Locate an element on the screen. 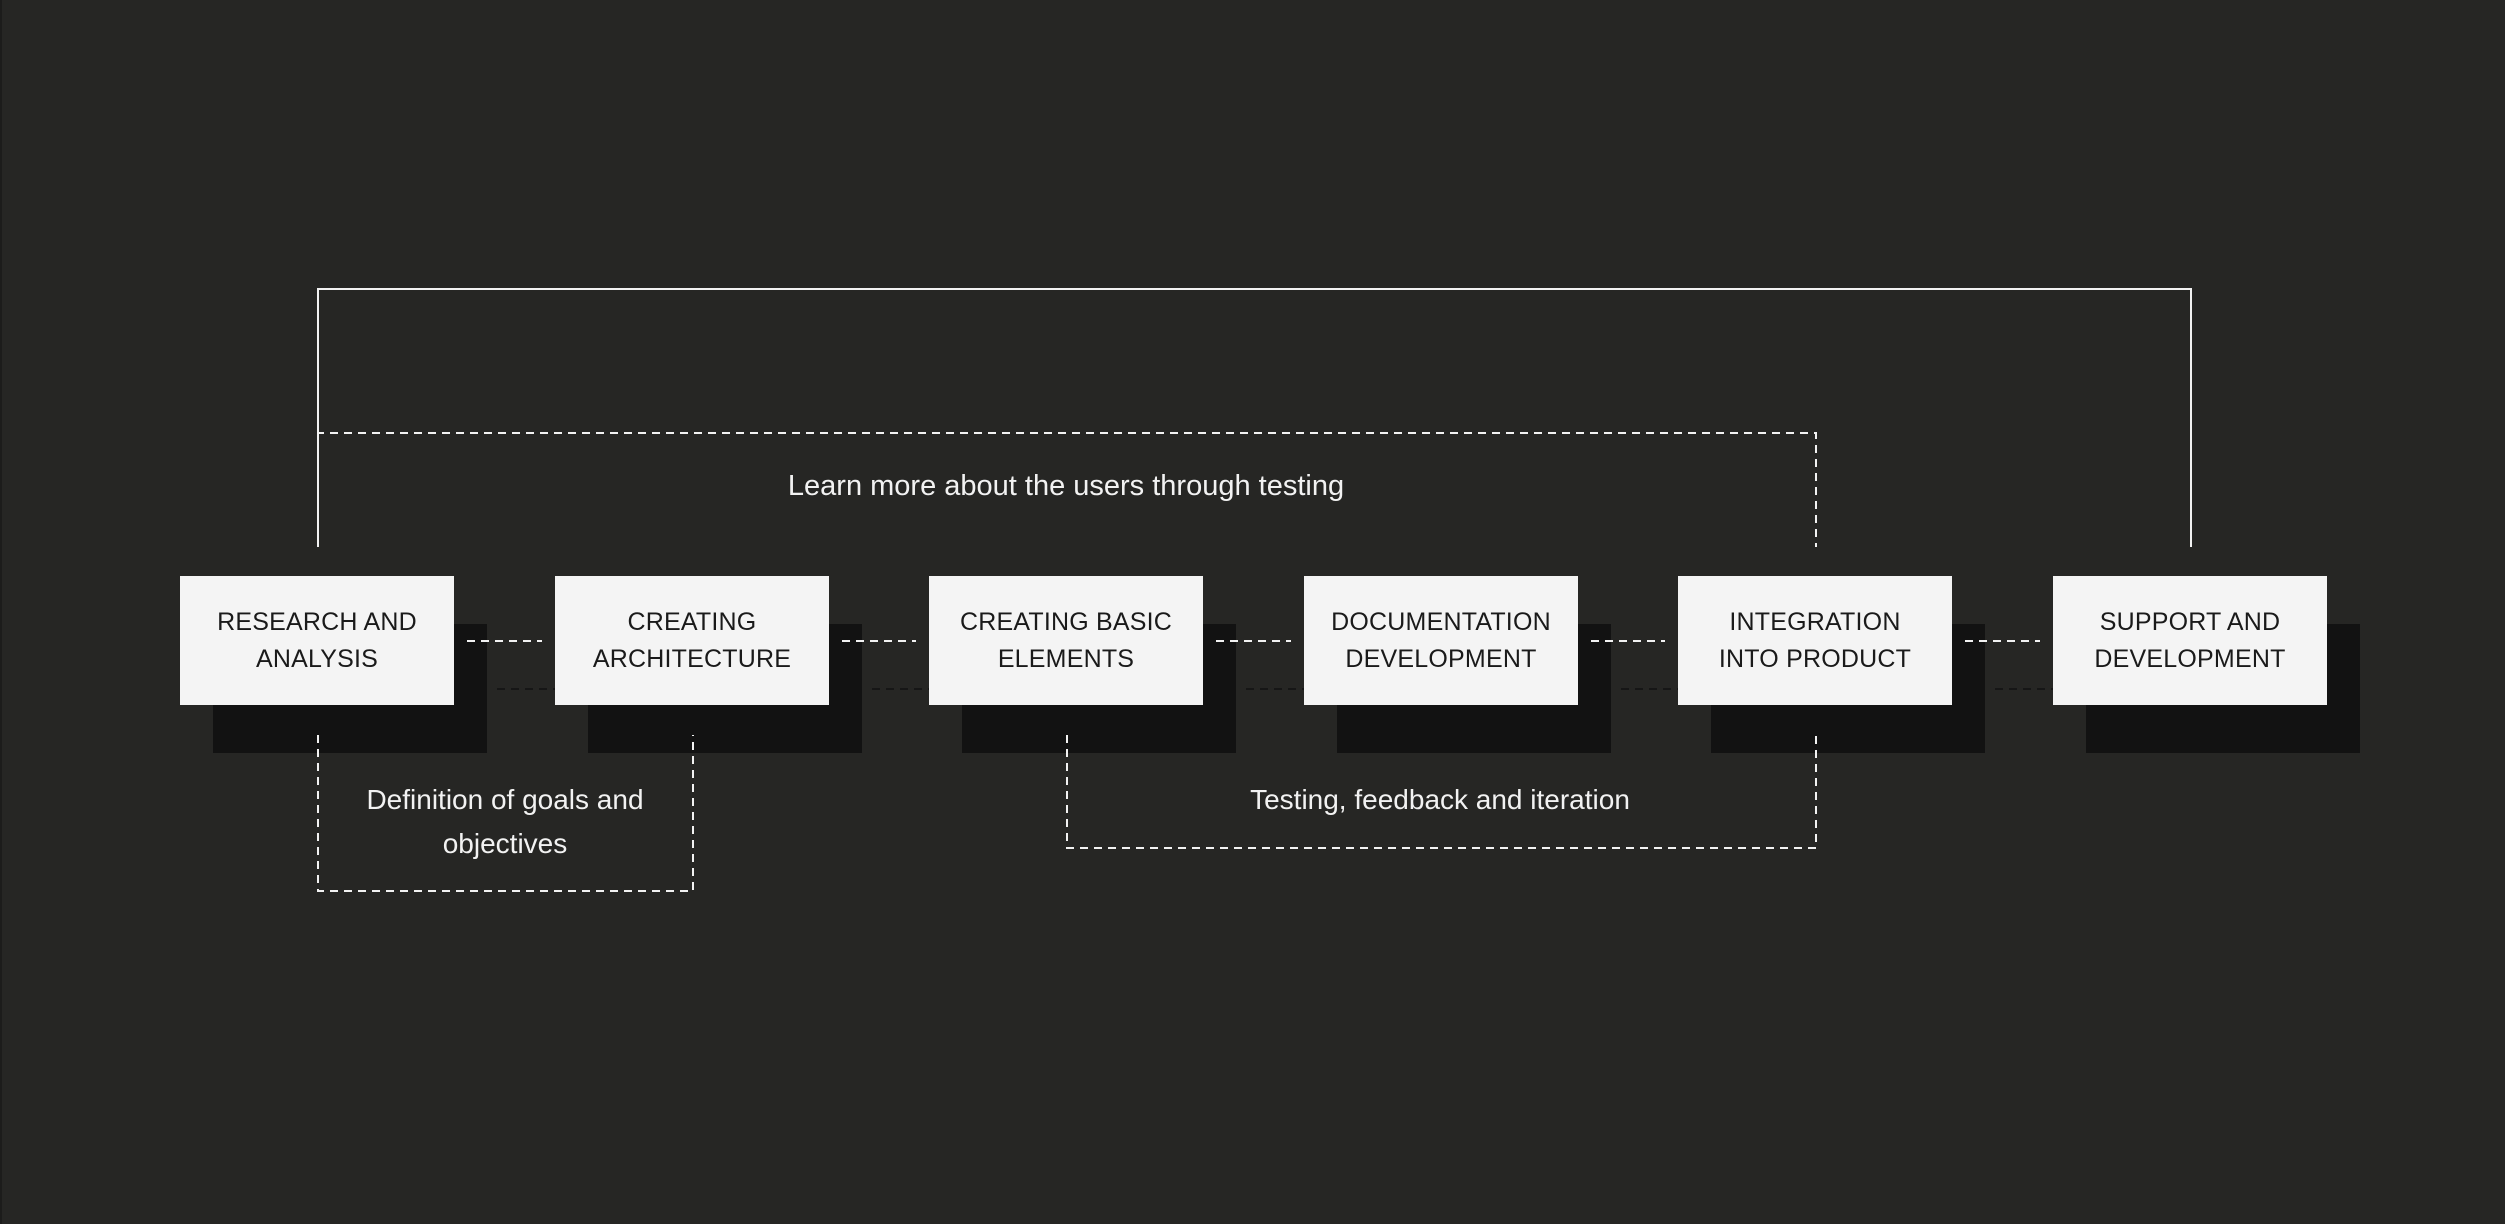  step-box-basic-elements: CREATING BASIC ELEMENTS is located at coordinates (1066, 640).